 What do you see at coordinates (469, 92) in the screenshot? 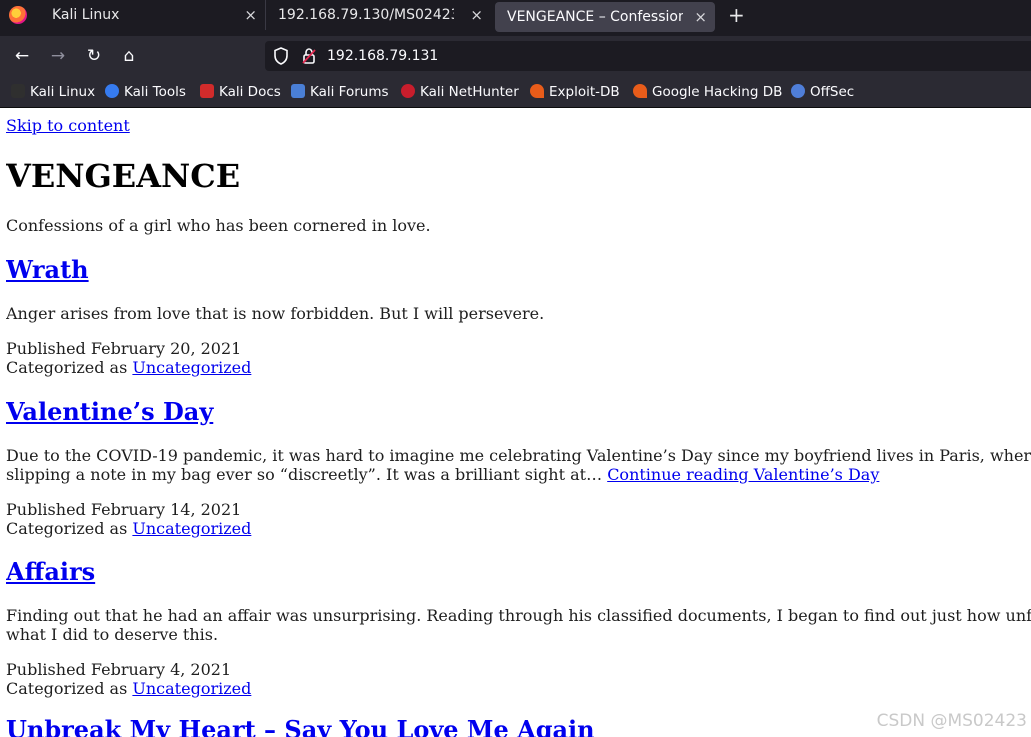
I see `bookmark-label: Kali NetHunter` at bounding box center [469, 92].